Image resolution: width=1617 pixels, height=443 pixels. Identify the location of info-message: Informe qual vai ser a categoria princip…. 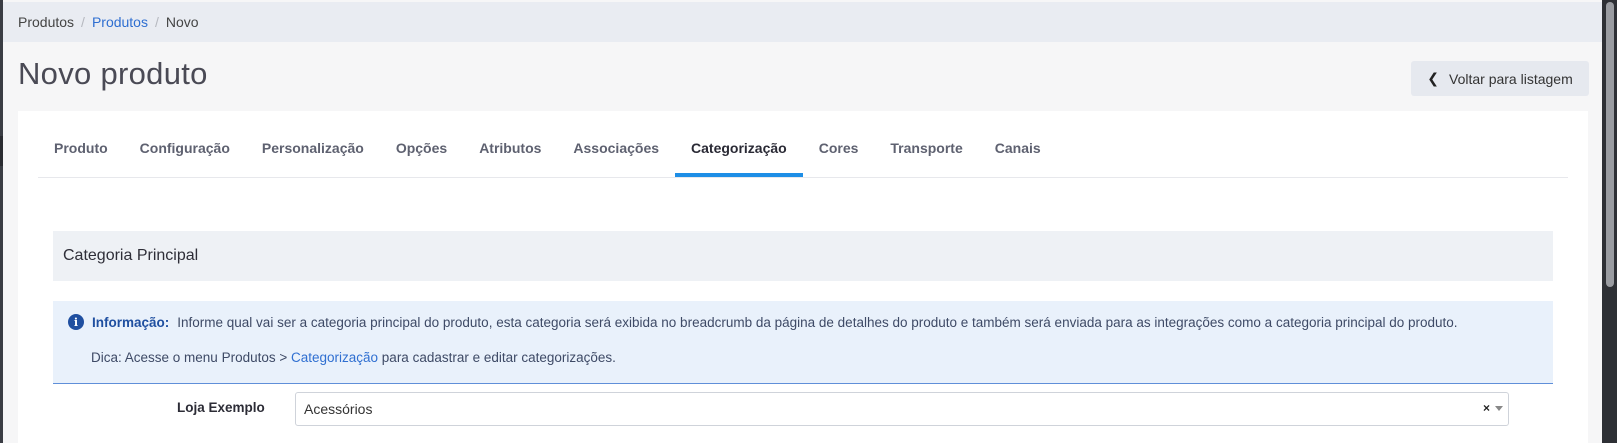
(817, 322).